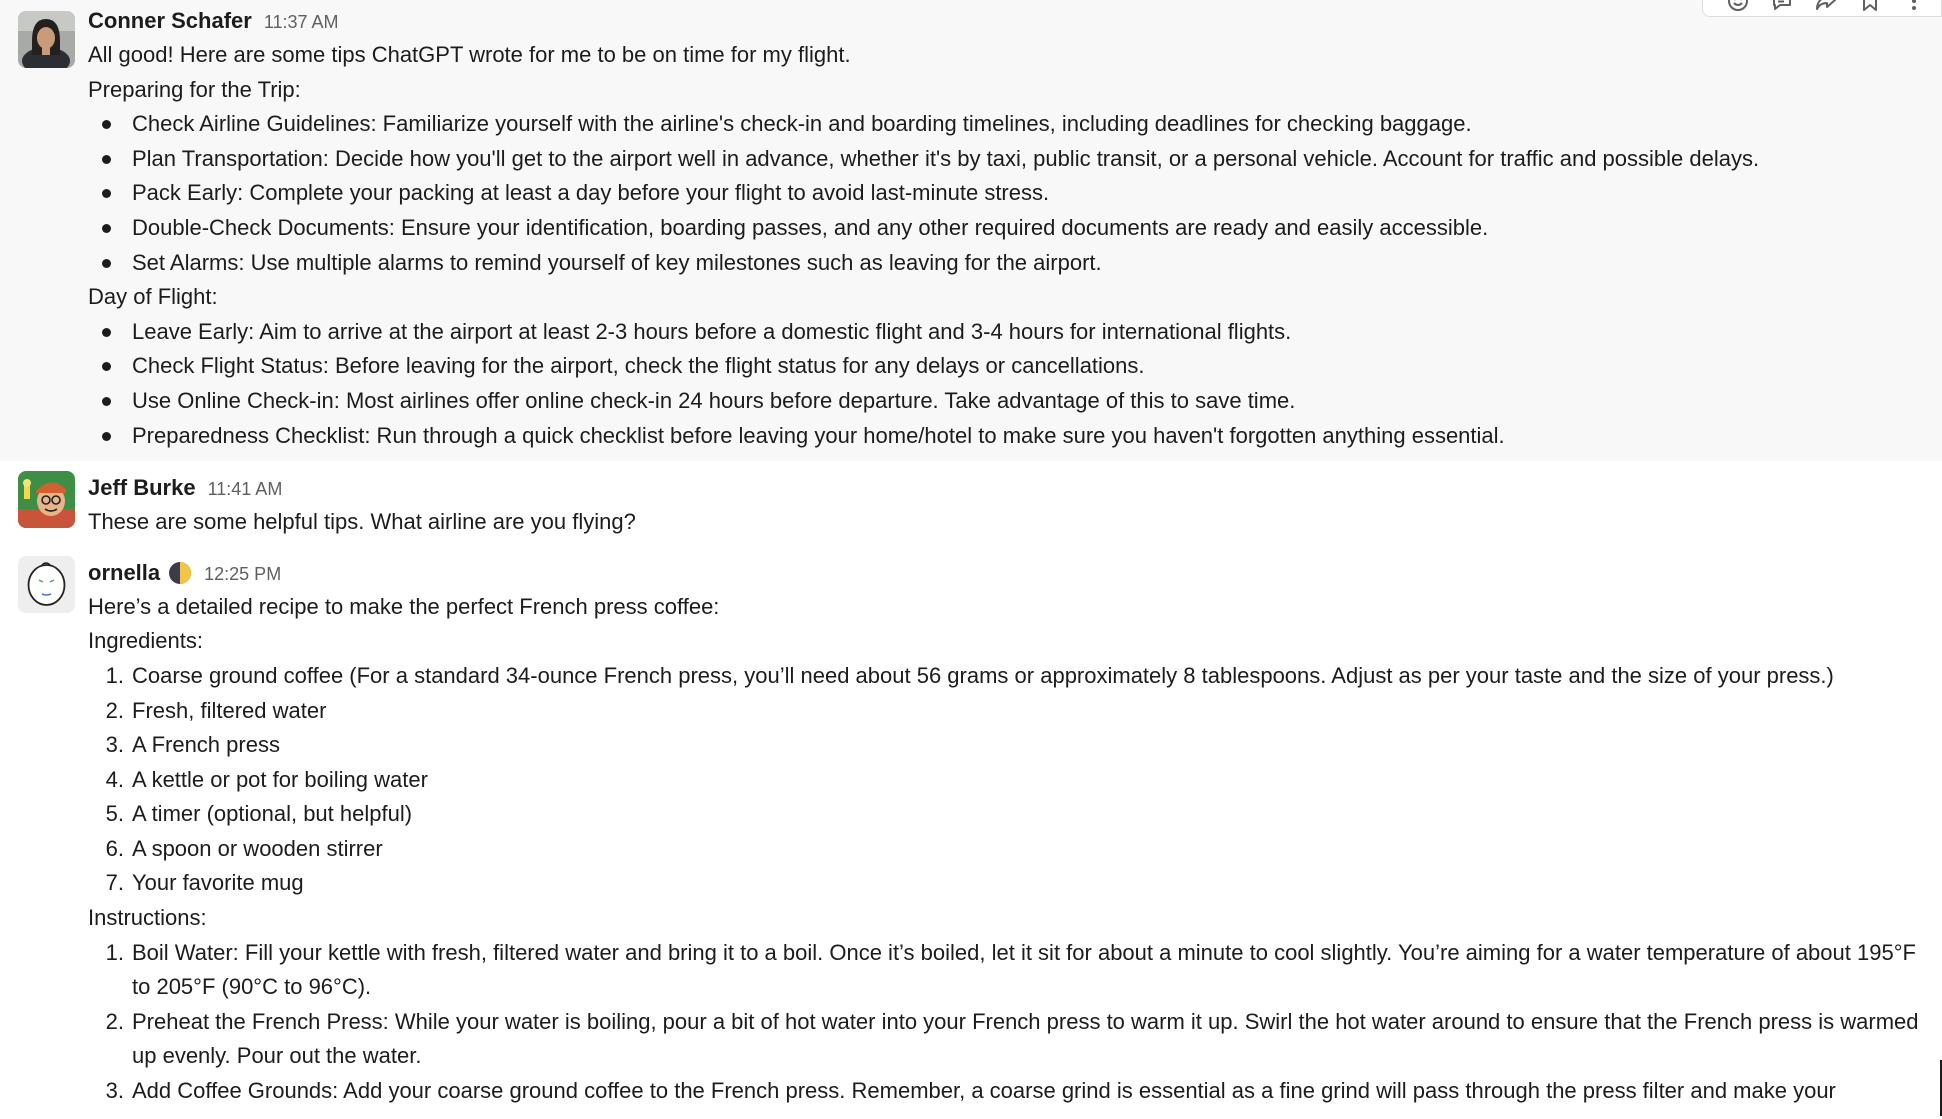  Describe the element at coordinates (257, 848) in the screenshot. I see `list-item-text: A spoon or wooden stirrer` at that location.